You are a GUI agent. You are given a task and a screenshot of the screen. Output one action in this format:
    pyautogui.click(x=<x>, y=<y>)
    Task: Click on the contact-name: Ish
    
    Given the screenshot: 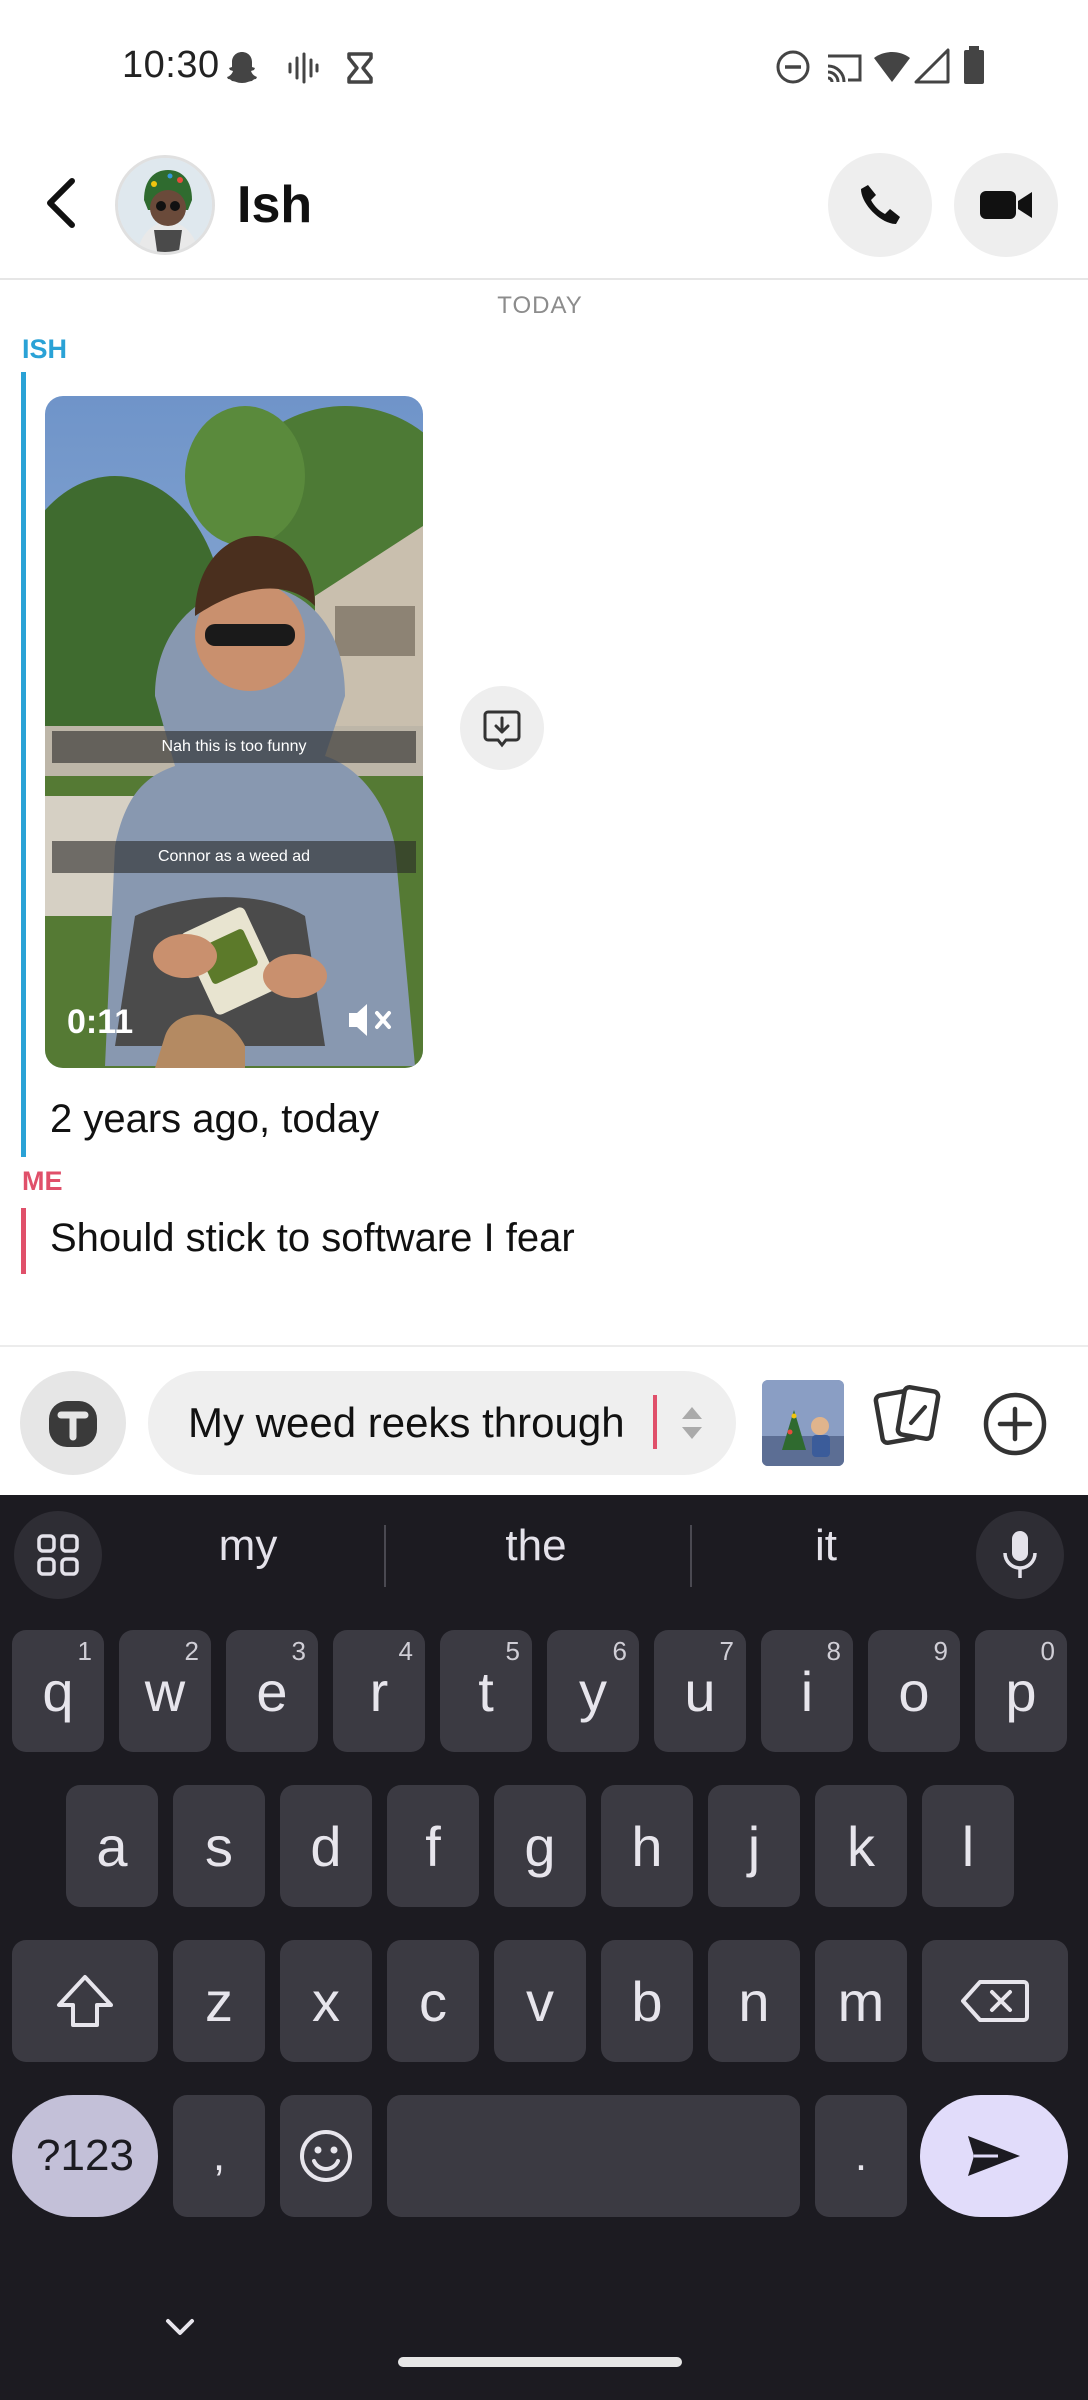 What is the action you would take?
    pyautogui.click(x=274, y=205)
    